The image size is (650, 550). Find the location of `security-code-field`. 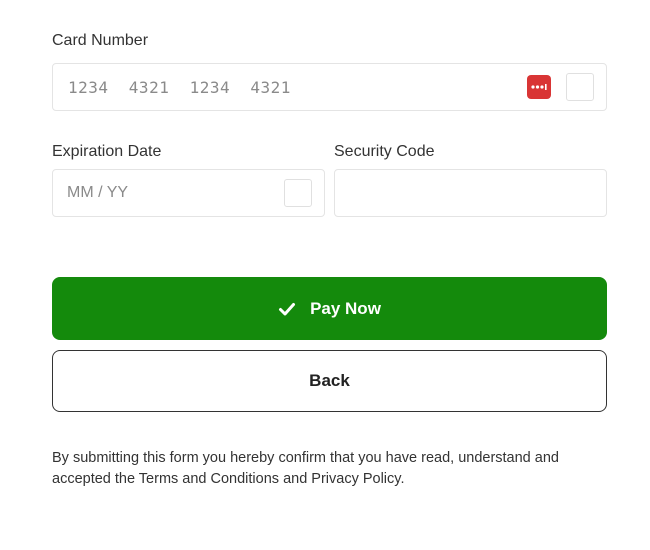

security-code-field is located at coordinates (470, 193).